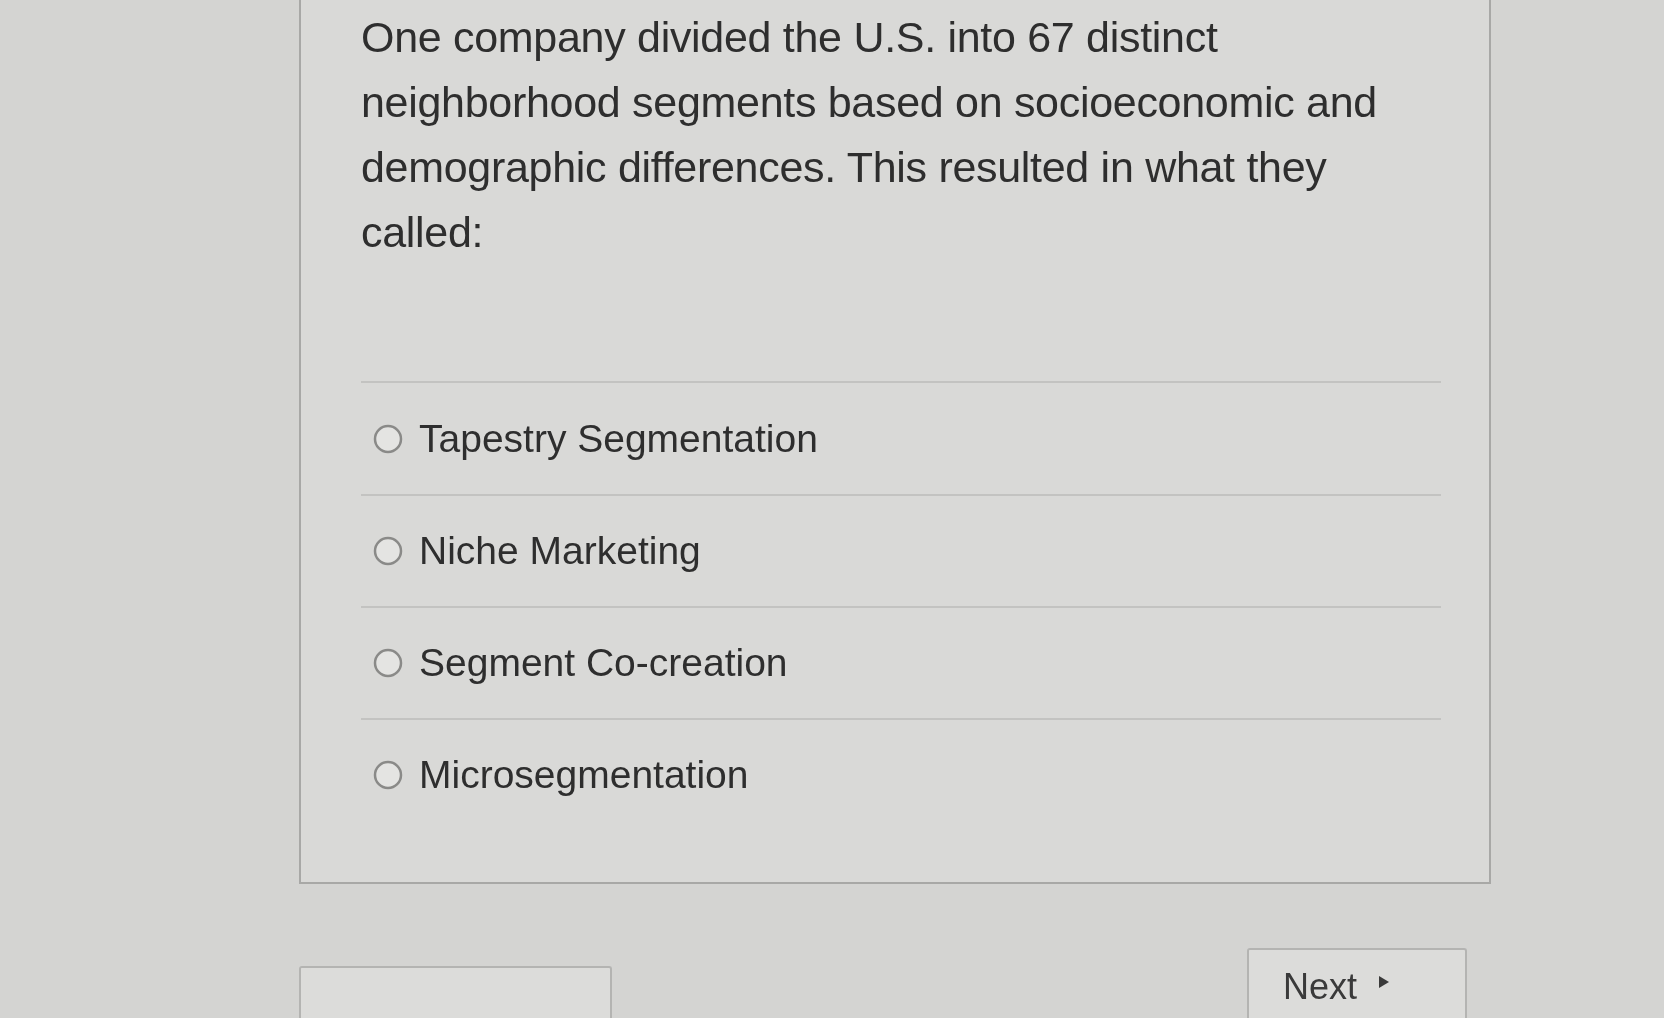 This screenshot has width=1664, height=1018. What do you see at coordinates (455, 992) in the screenshot?
I see `nav-button` at bounding box center [455, 992].